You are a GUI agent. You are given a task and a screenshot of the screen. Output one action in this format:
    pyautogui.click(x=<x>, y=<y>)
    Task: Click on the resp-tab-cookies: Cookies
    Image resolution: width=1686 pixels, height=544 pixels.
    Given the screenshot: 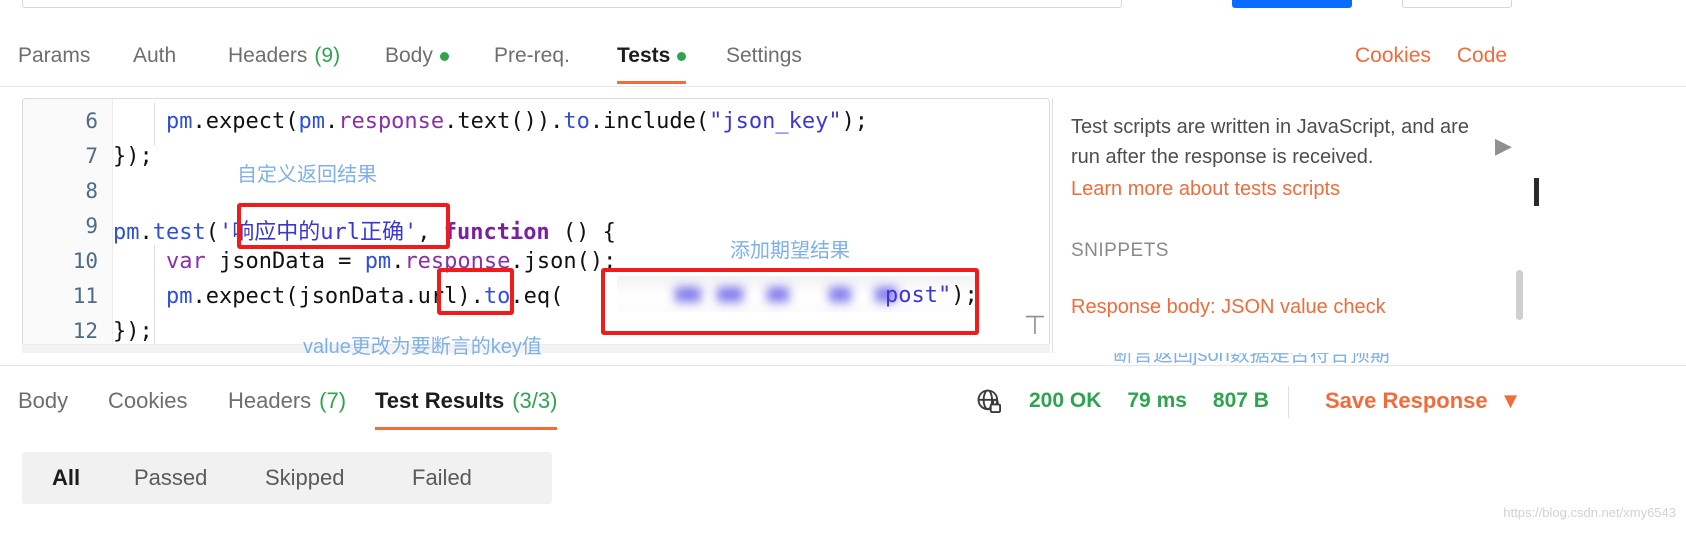 What is the action you would take?
    pyautogui.click(x=147, y=401)
    